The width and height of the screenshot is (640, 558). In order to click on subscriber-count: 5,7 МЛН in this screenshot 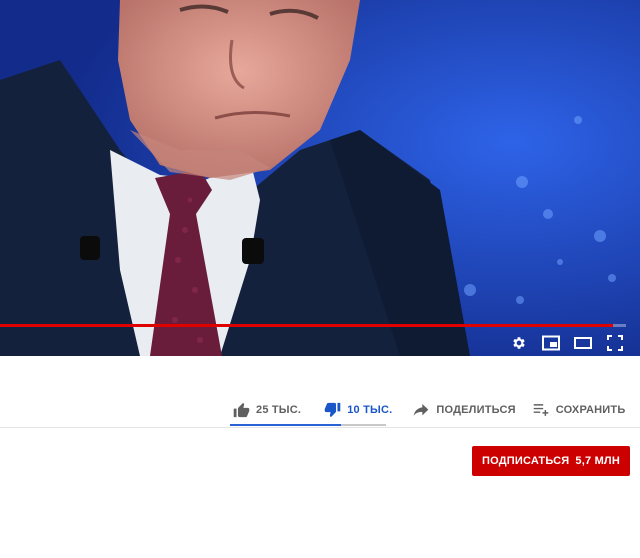, I will do `click(597, 461)`.